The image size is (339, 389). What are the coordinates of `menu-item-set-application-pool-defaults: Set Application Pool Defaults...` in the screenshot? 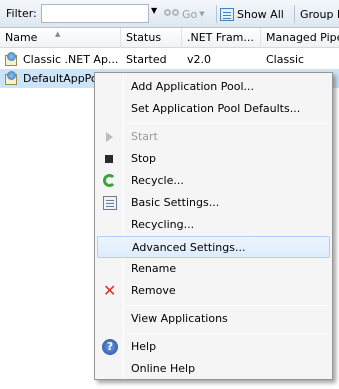 It's located at (213, 109).